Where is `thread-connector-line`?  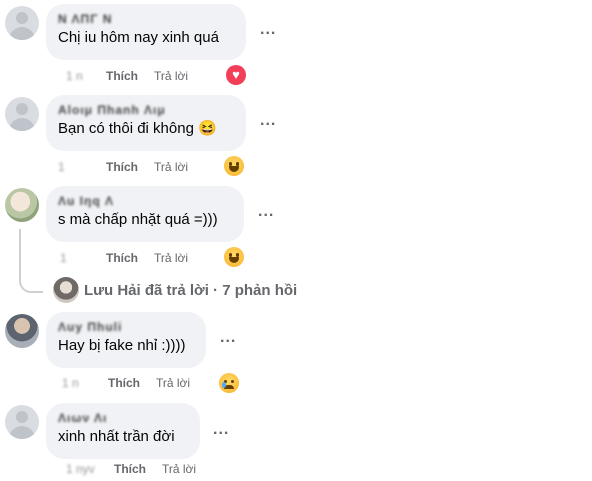 thread-connector-line is located at coordinates (31, 261).